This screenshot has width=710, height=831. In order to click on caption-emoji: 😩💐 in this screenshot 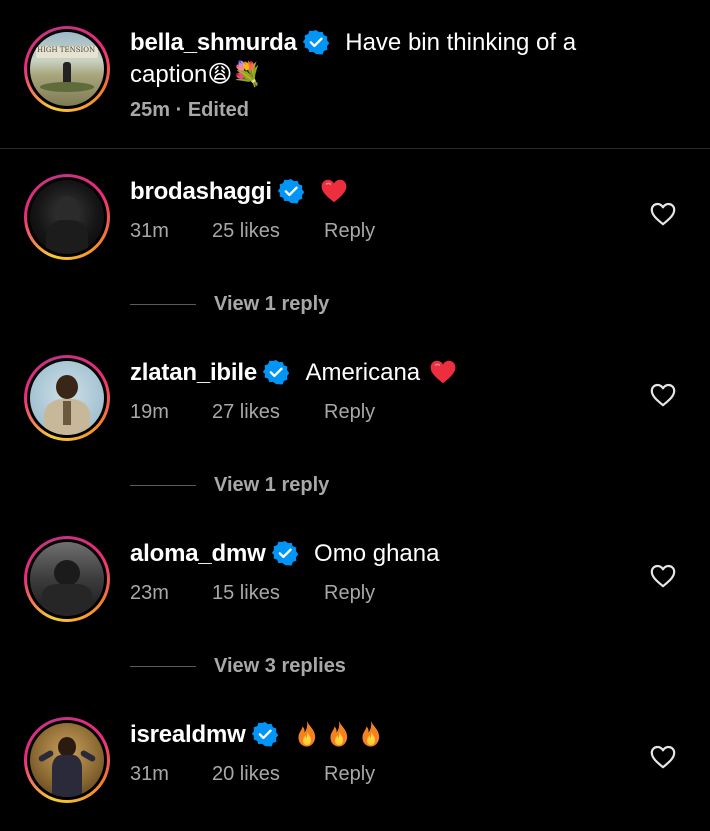, I will do `click(235, 74)`.